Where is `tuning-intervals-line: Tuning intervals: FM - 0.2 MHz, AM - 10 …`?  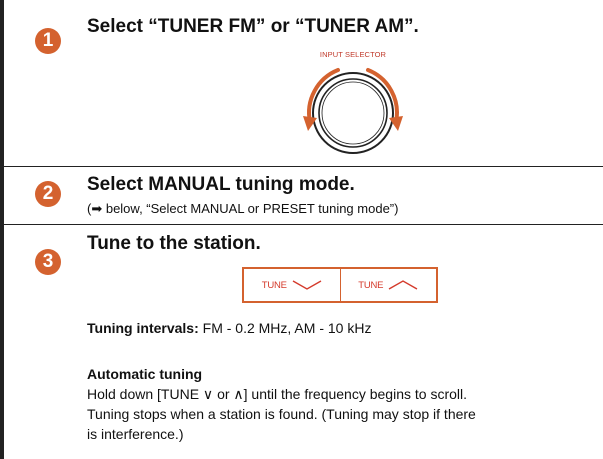
tuning-intervals-line: Tuning intervals: FM - 0.2 MHz, AM - 10 … is located at coordinates (229, 328).